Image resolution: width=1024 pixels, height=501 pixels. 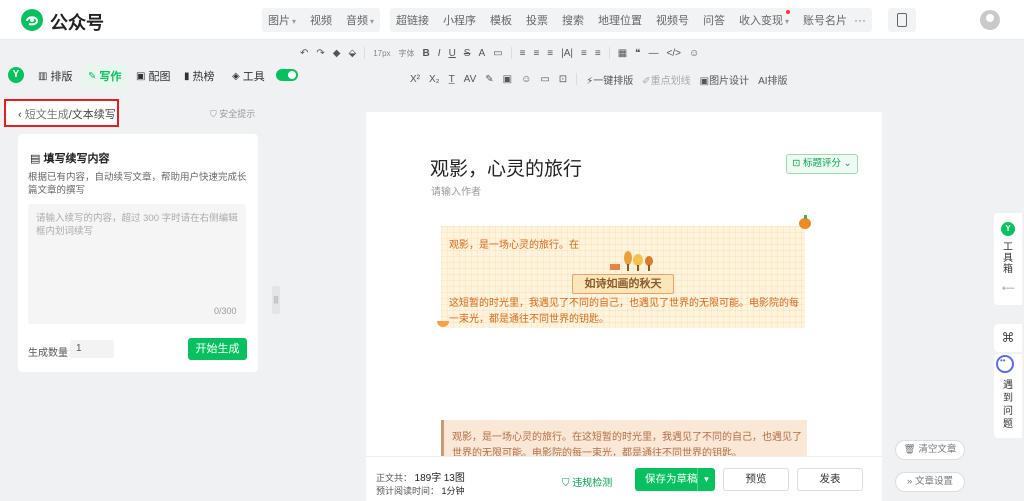 I want to click on menu-item-location: 地理位置, so click(x=620, y=20).